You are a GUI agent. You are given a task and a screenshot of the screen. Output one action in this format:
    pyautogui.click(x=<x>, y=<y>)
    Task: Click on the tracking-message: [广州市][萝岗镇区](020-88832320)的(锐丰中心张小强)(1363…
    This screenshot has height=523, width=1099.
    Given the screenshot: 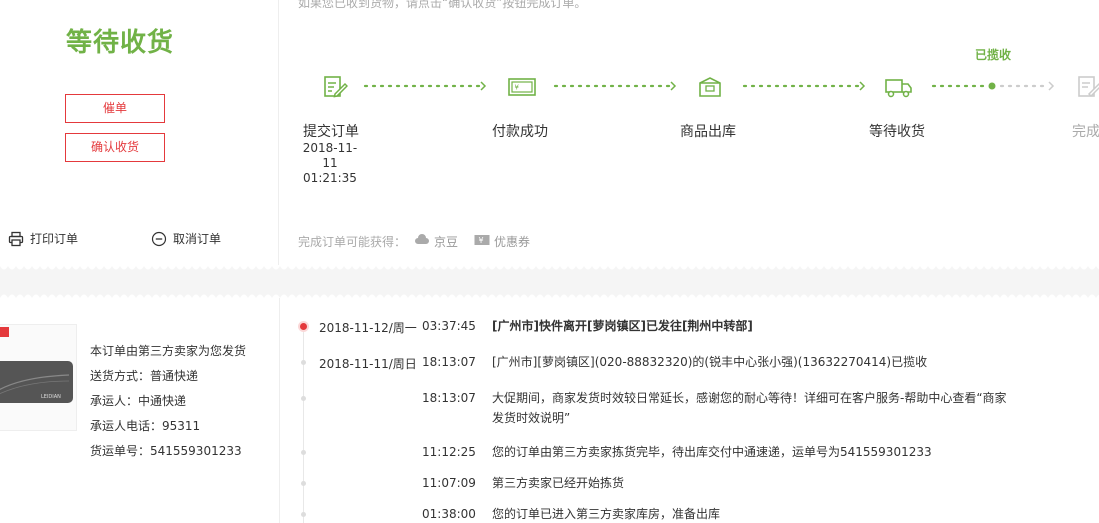 What is the action you would take?
    pyautogui.click(x=710, y=362)
    